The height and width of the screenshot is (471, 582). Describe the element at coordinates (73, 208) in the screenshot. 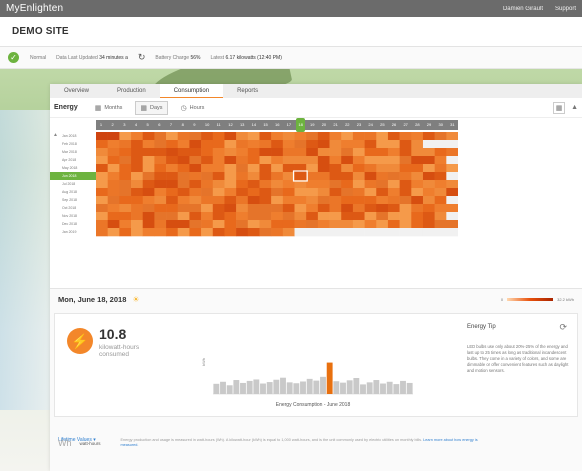

I see `month-row-label: Oct 2018` at that location.